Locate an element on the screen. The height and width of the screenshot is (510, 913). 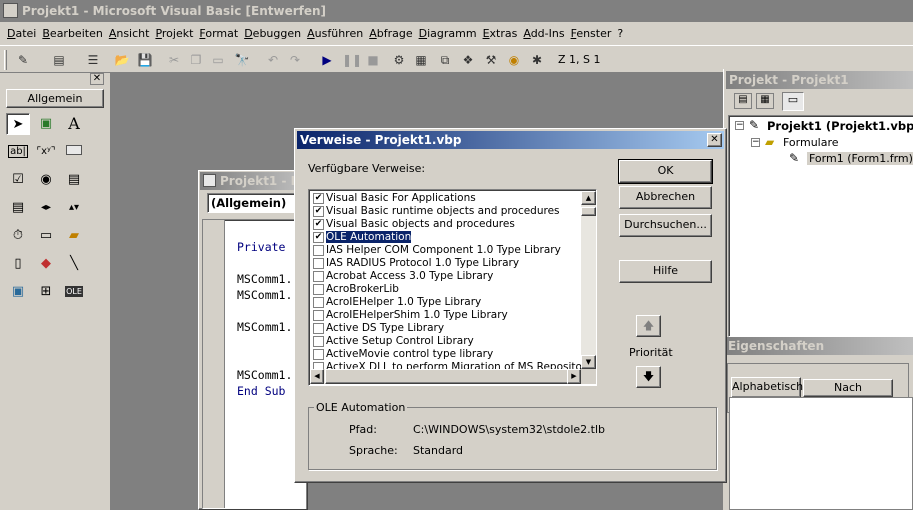
horizontal-scrollbar: ◀ ▶ is located at coordinates (445, 376).